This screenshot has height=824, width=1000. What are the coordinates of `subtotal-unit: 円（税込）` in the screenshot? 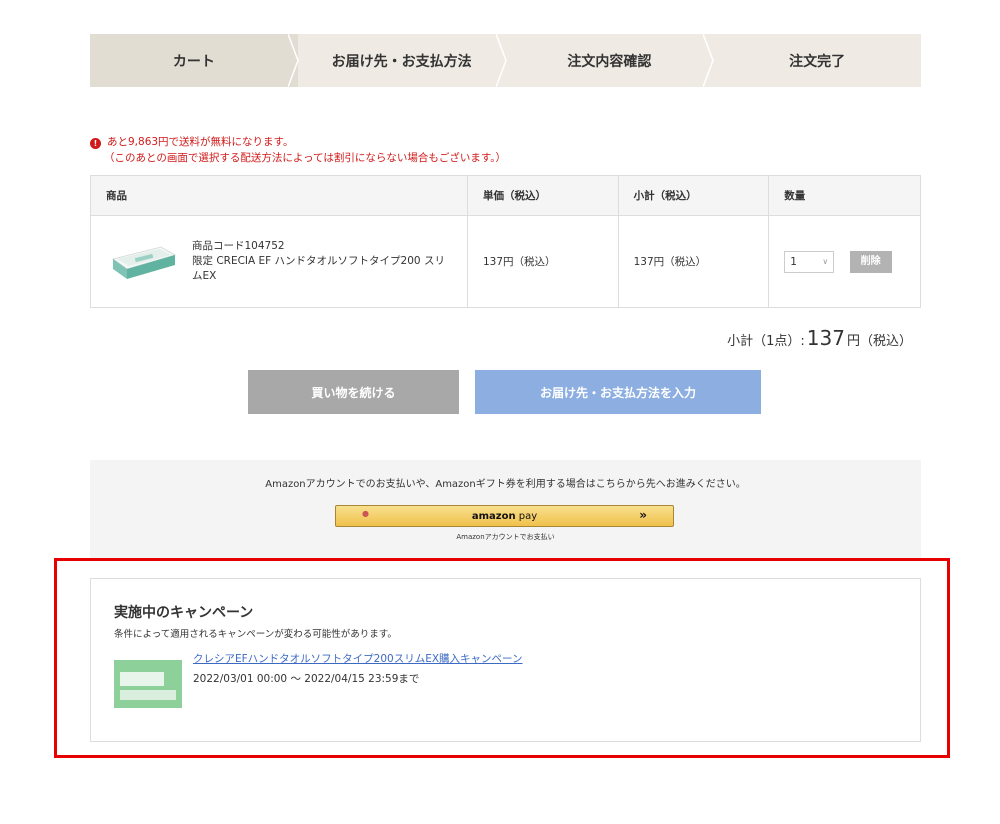 It's located at (879, 341).